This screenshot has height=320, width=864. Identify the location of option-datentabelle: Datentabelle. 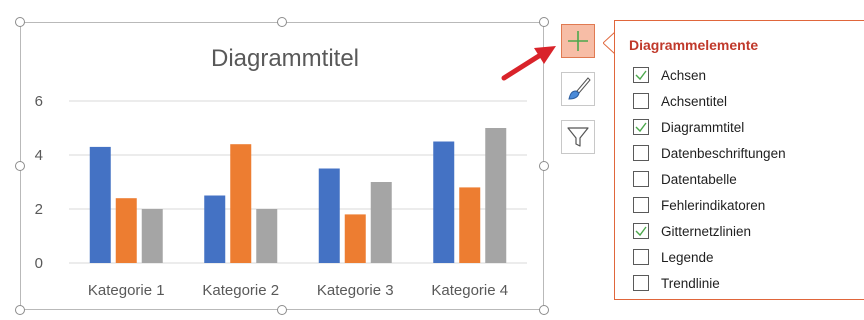
(685, 179).